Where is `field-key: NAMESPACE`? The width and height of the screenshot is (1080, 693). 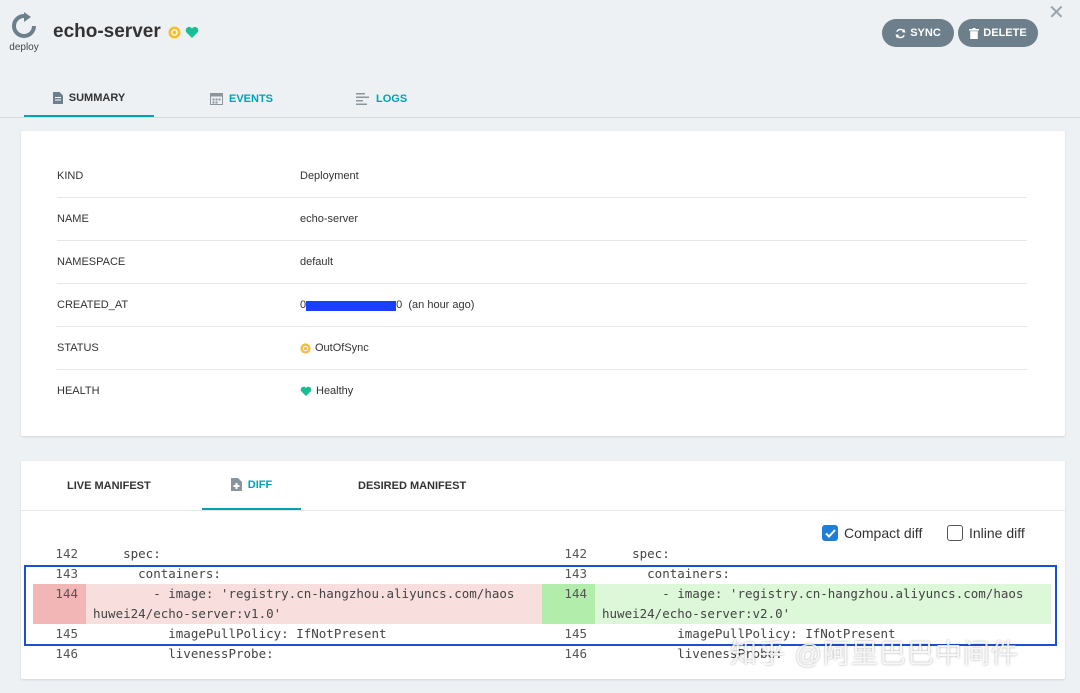 field-key: NAMESPACE is located at coordinates (91, 262).